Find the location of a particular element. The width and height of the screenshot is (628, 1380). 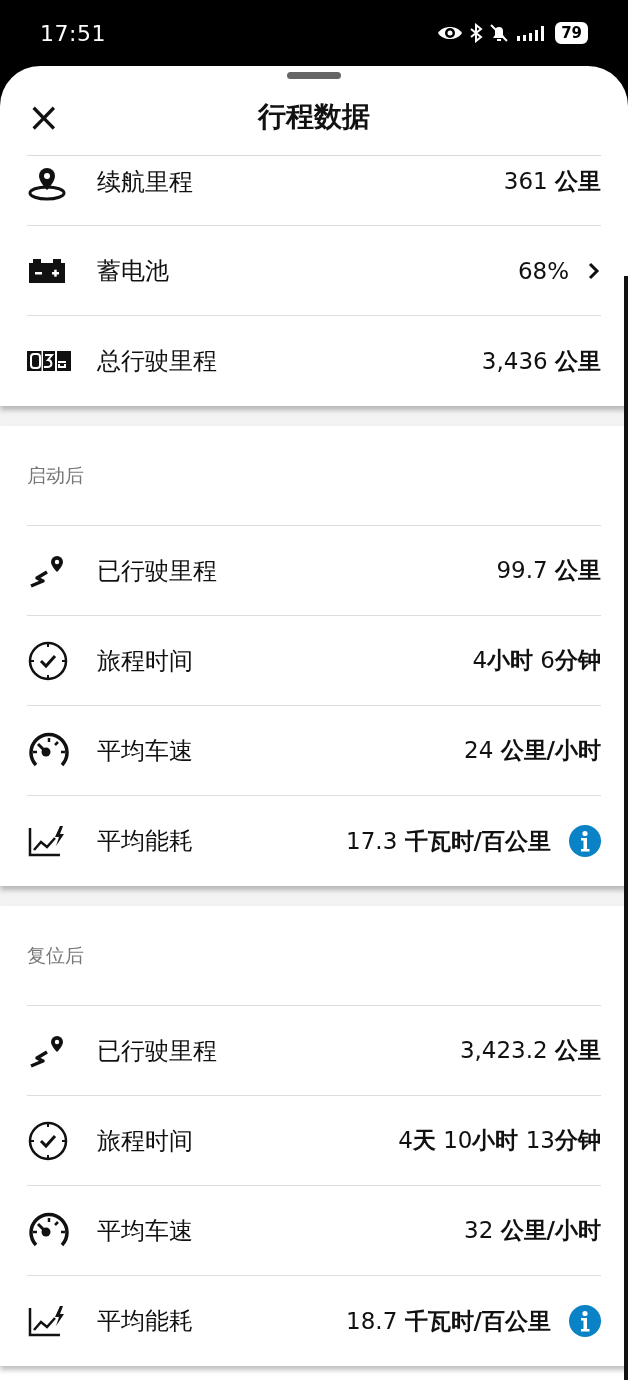

row-value: 361 公里 is located at coordinates (552, 181).